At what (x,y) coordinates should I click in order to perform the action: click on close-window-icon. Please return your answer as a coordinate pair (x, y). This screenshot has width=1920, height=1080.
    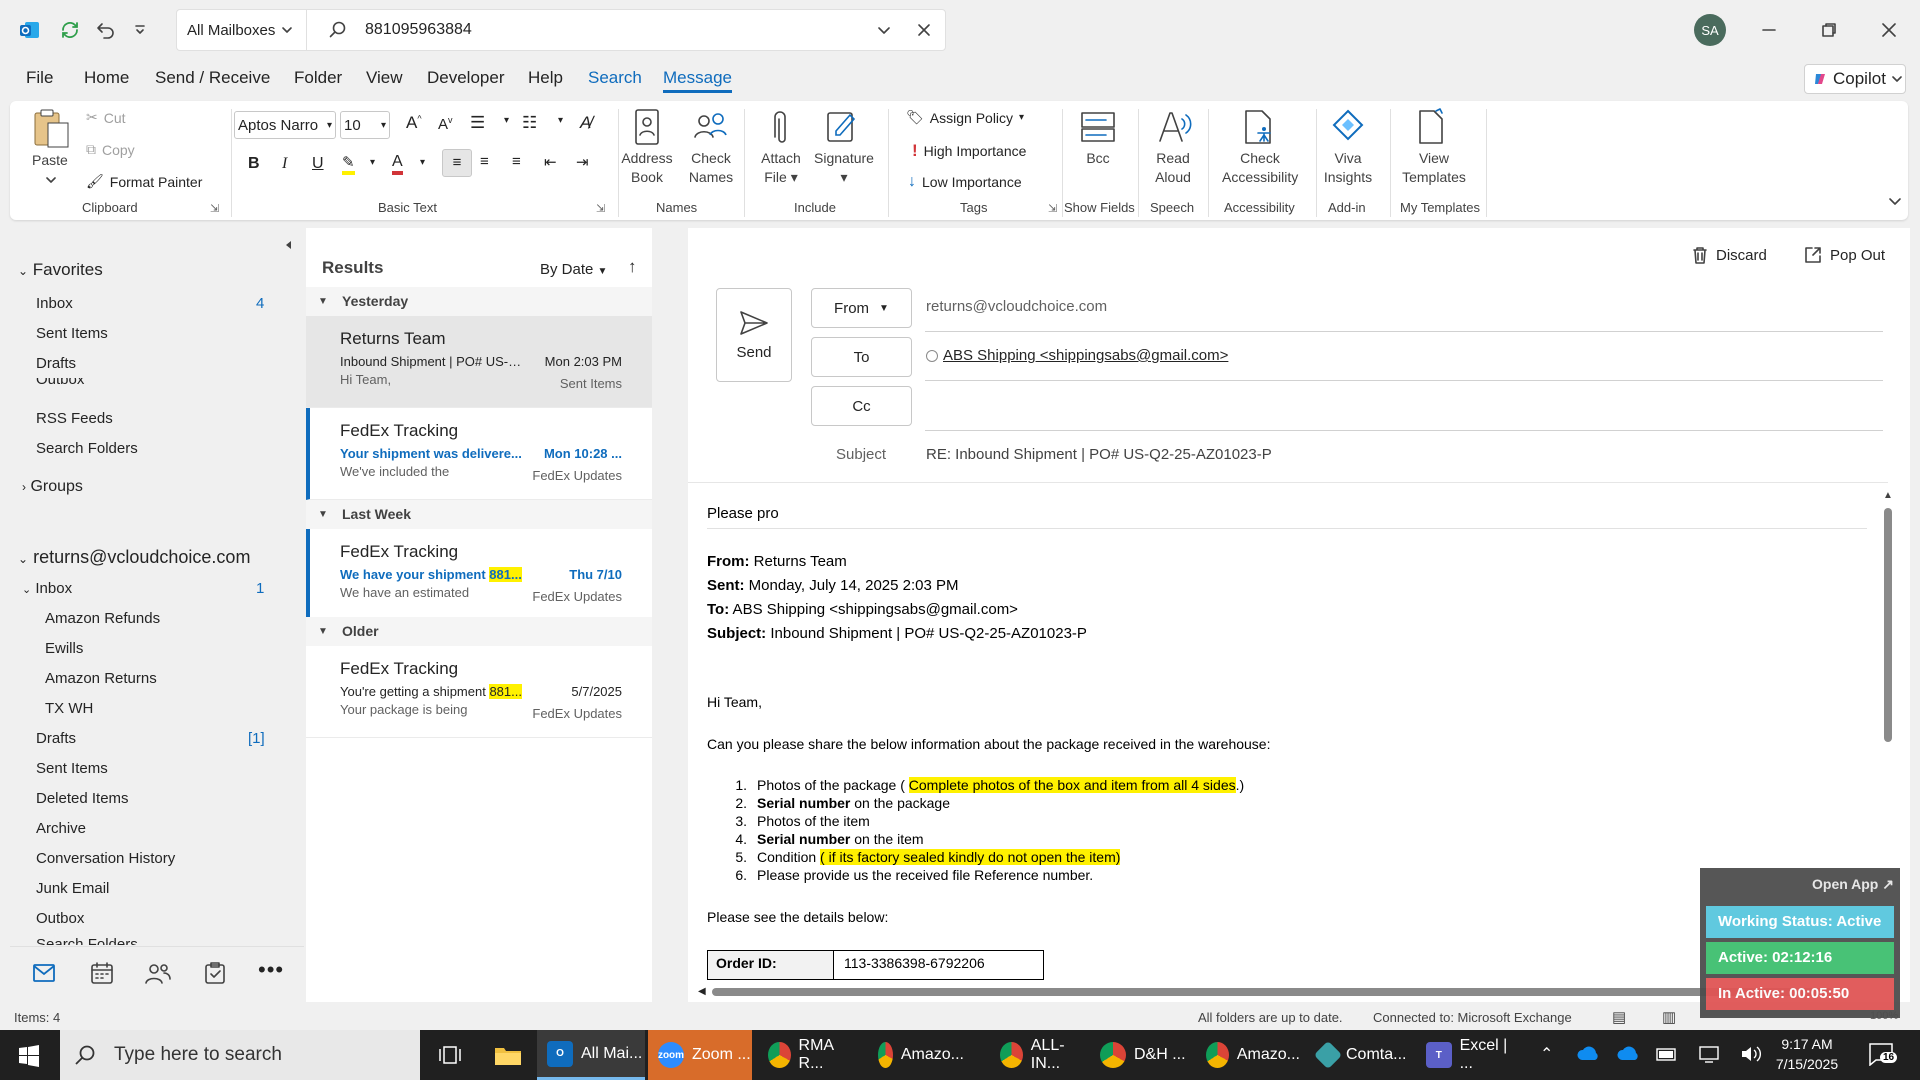
    Looking at the image, I should click on (1889, 30).